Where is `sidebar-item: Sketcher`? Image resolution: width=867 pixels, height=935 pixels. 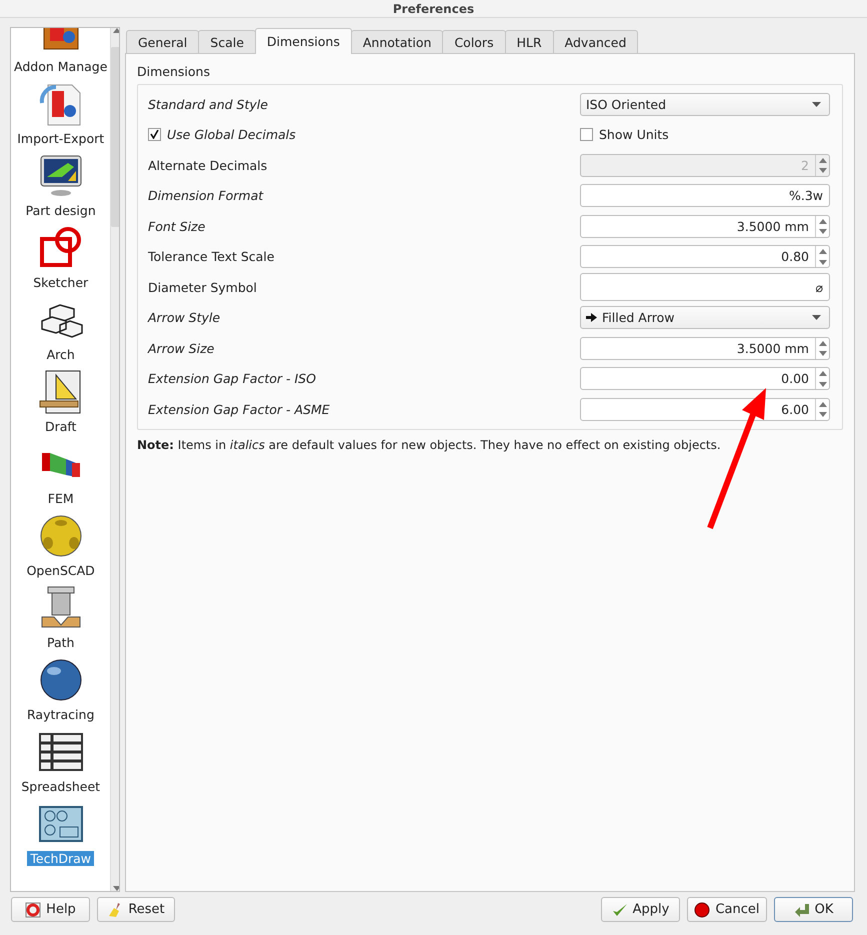
sidebar-item: Sketcher is located at coordinates (61, 282).